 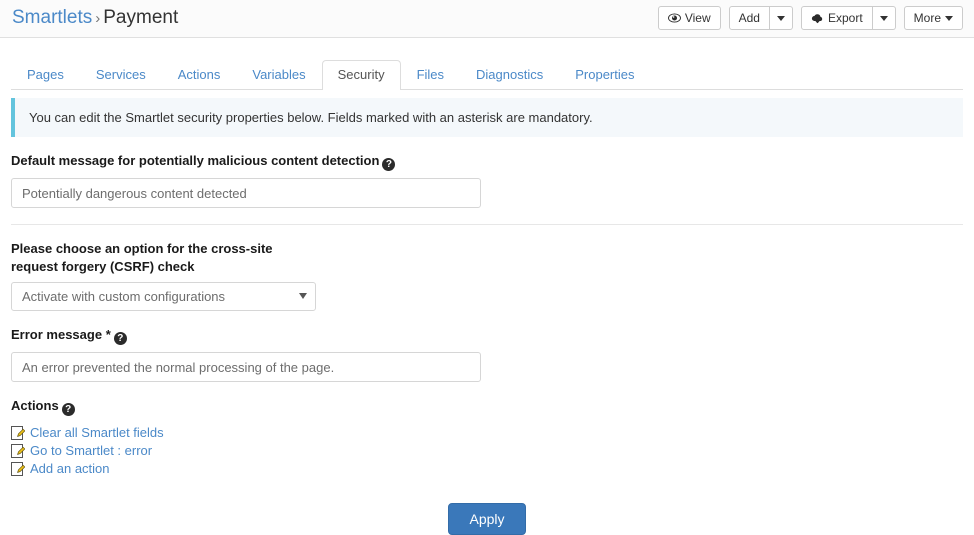 I want to click on export-dropdown-toggle, so click(x=884, y=18).